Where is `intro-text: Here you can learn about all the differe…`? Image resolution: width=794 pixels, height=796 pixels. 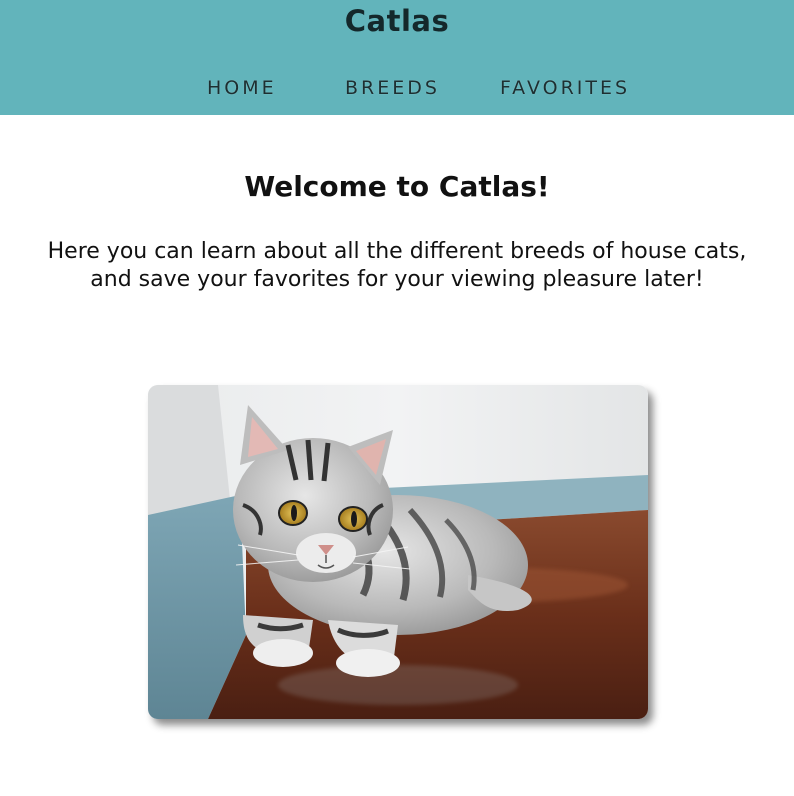 intro-text: Here you can learn about all the differe… is located at coordinates (397, 265).